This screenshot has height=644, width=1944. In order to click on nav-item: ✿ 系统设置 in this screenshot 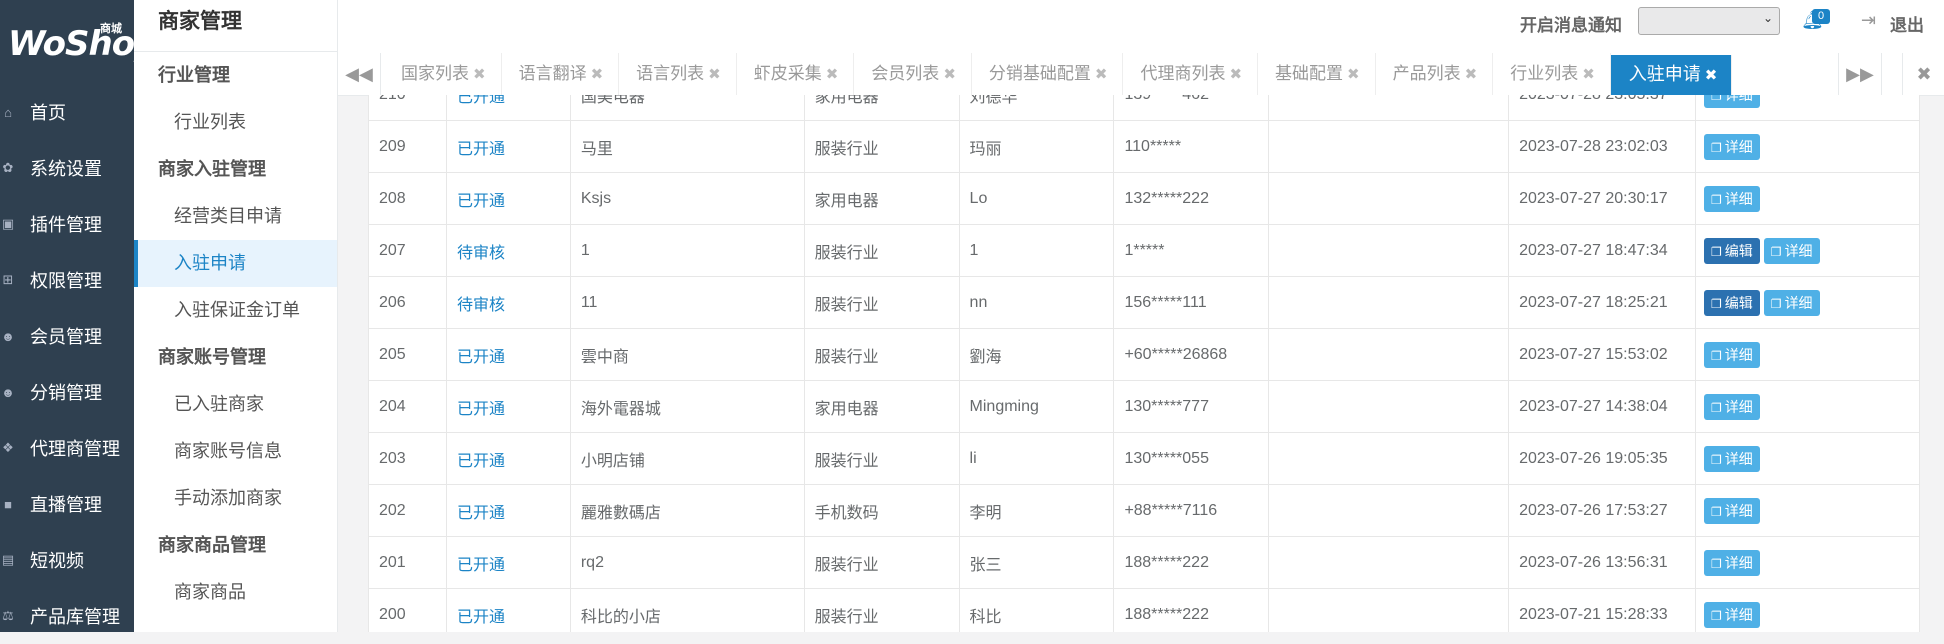, I will do `click(67, 168)`.